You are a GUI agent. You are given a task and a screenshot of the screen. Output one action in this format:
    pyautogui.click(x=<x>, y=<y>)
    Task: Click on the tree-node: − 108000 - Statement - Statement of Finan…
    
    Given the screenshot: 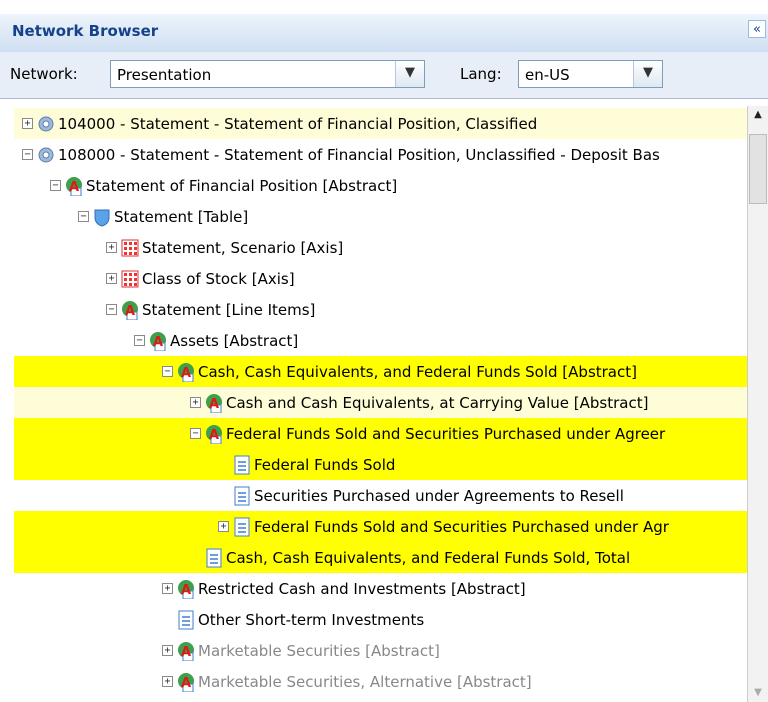 What is the action you would take?
    pyautogui.click(x=381, y=154)
    